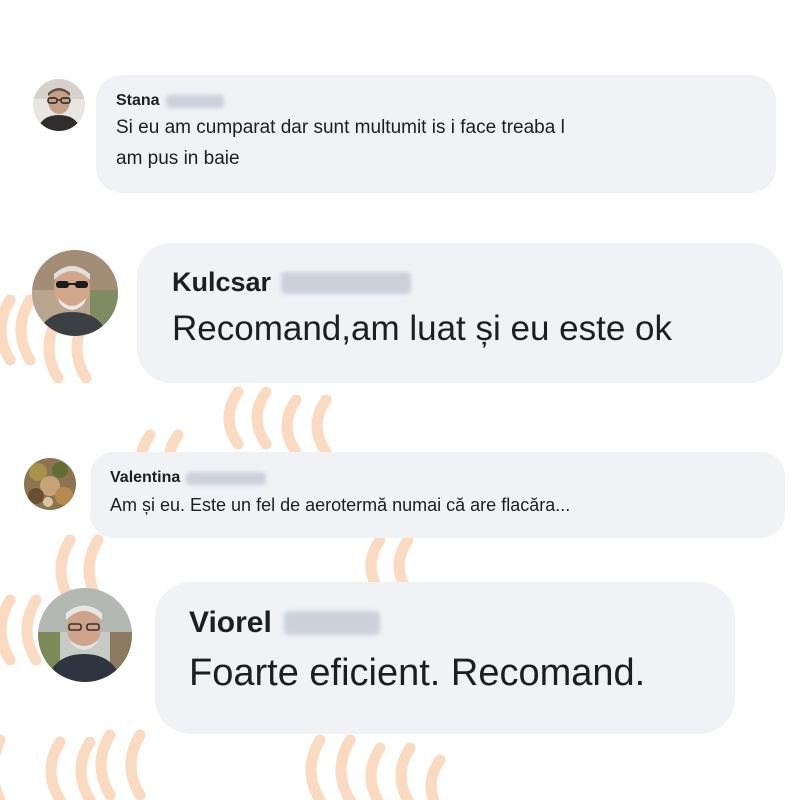 The width and height of the screenshot is (800, 800). What do you see at coordinates (145, 478) in the screenshot?
I see `author-name: Valentina` at bounding box center [145, 478].